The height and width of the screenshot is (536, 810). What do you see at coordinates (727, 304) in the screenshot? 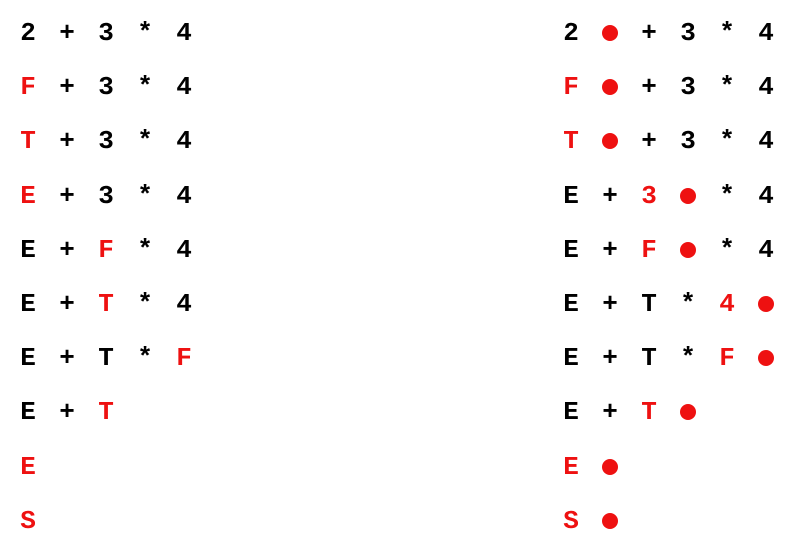
I see `highlighted-symbol: 4` at bounding box center [727, 304].